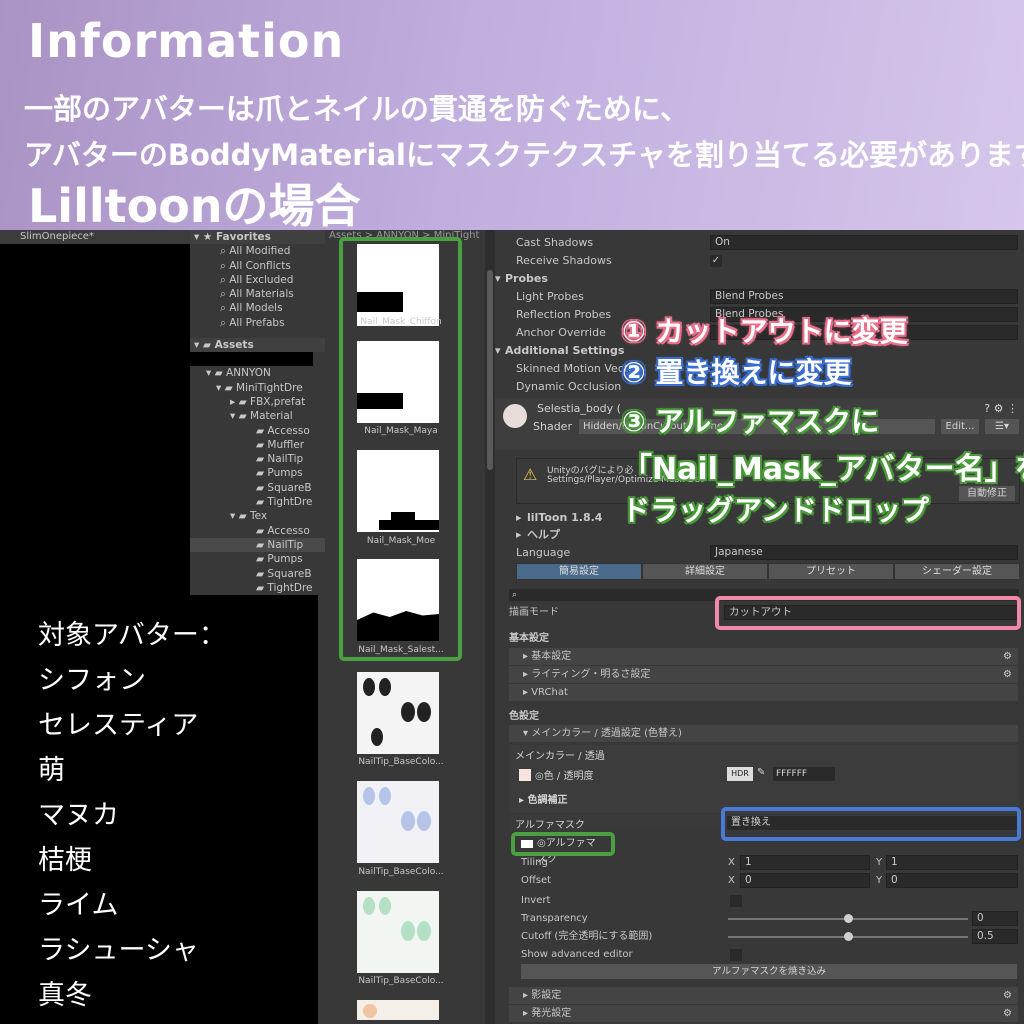 The width and height of the screenshot is (1024, 1024). Describe the element at coordinates (356, 109) in the screenshot. I see `info-line-1: 一部のアバターは爪とネイルの貫通を防ぐために、` at that location.